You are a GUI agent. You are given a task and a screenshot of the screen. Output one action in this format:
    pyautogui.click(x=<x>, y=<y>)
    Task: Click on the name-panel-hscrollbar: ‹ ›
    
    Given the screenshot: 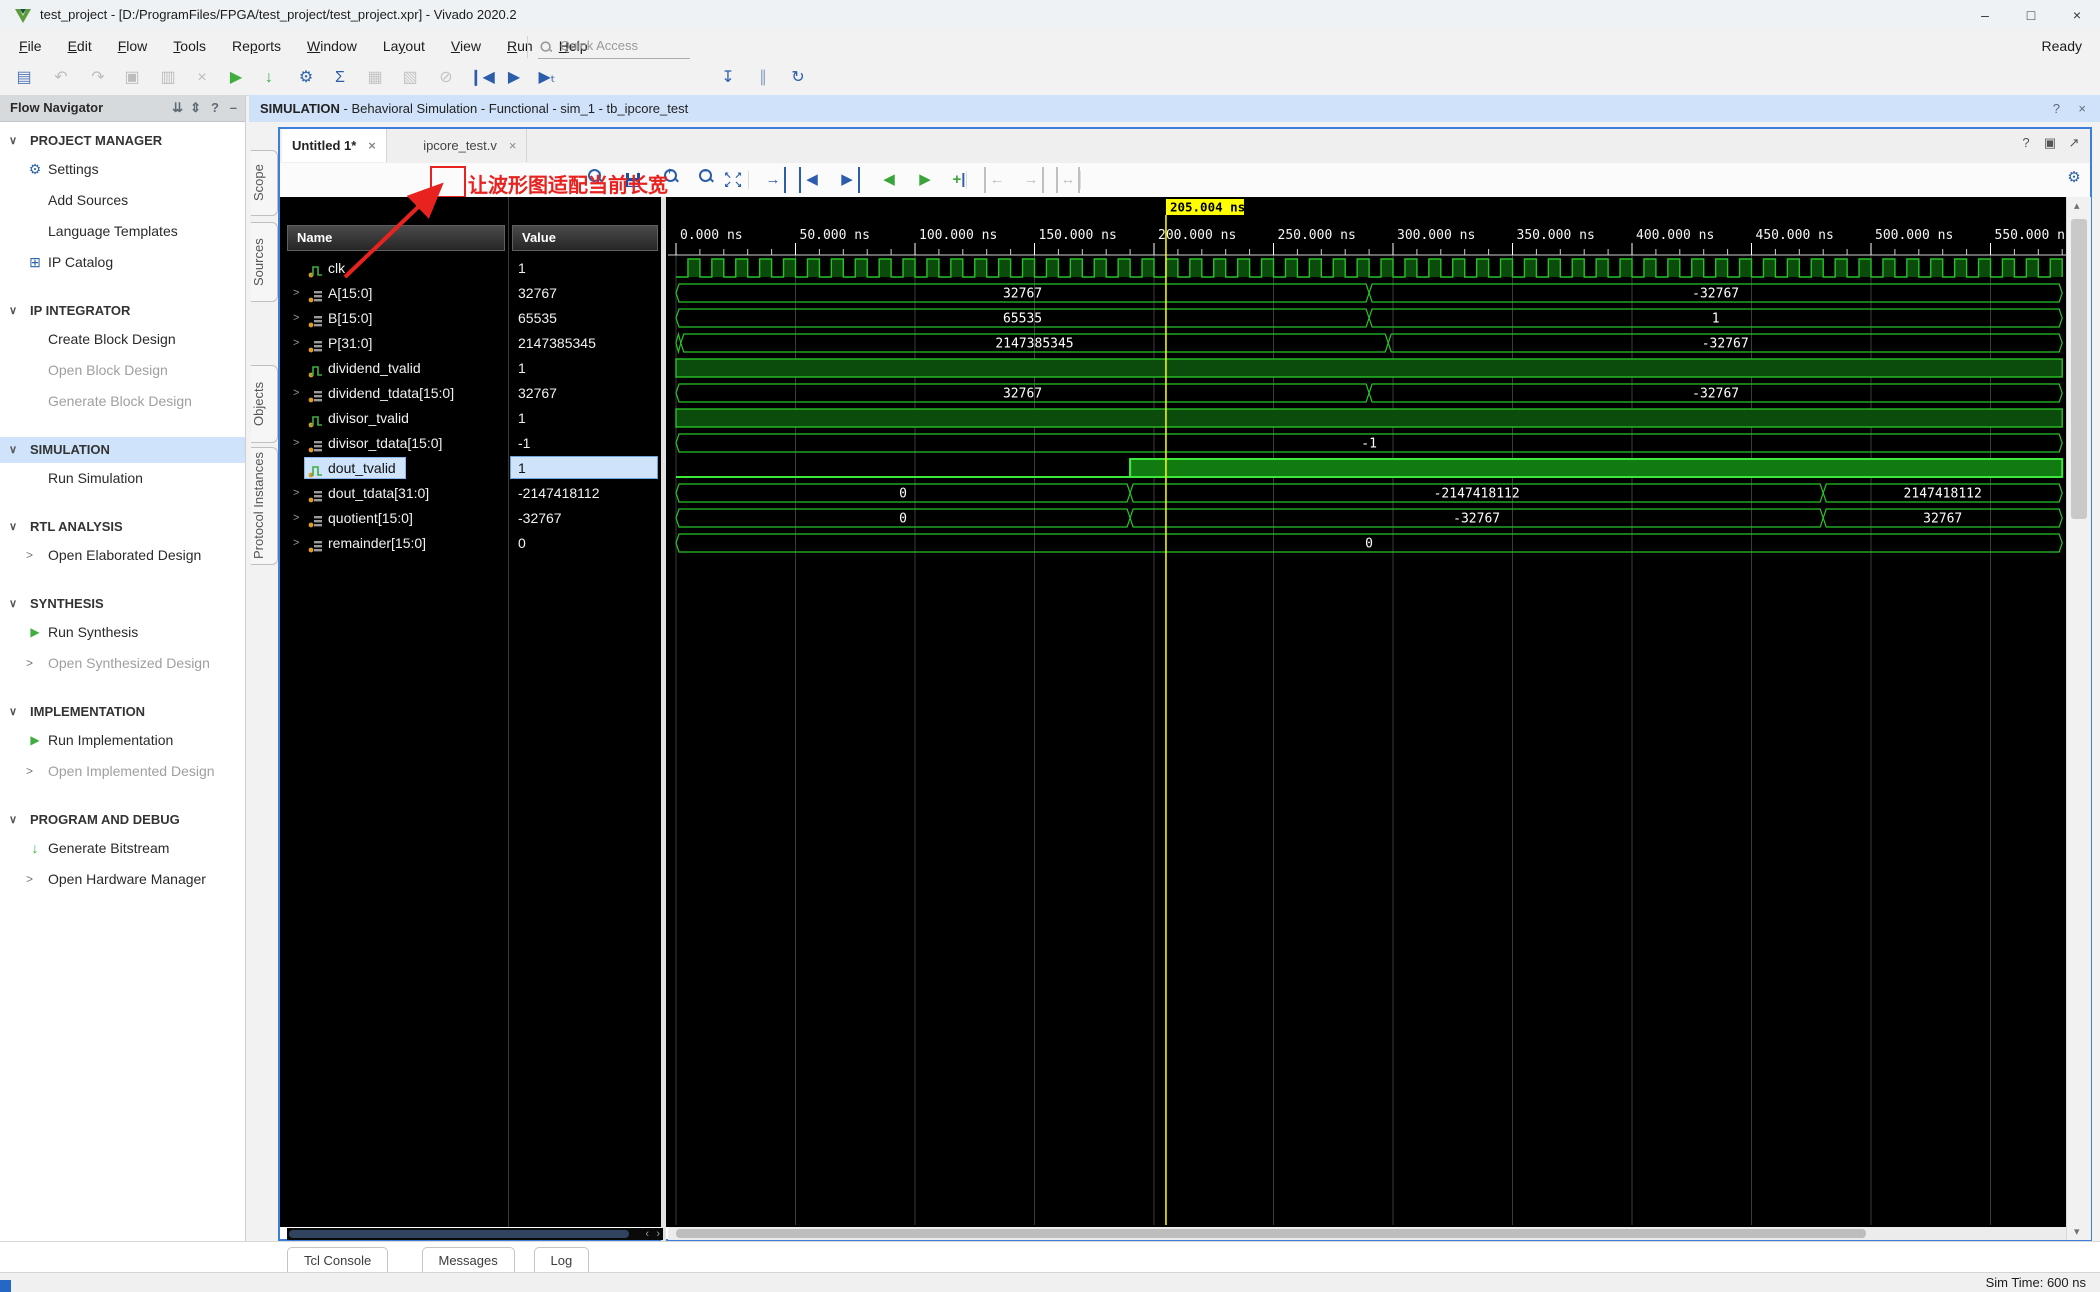 What is the action you would take?
    pyautogui.click(x=475, y=1234)
    